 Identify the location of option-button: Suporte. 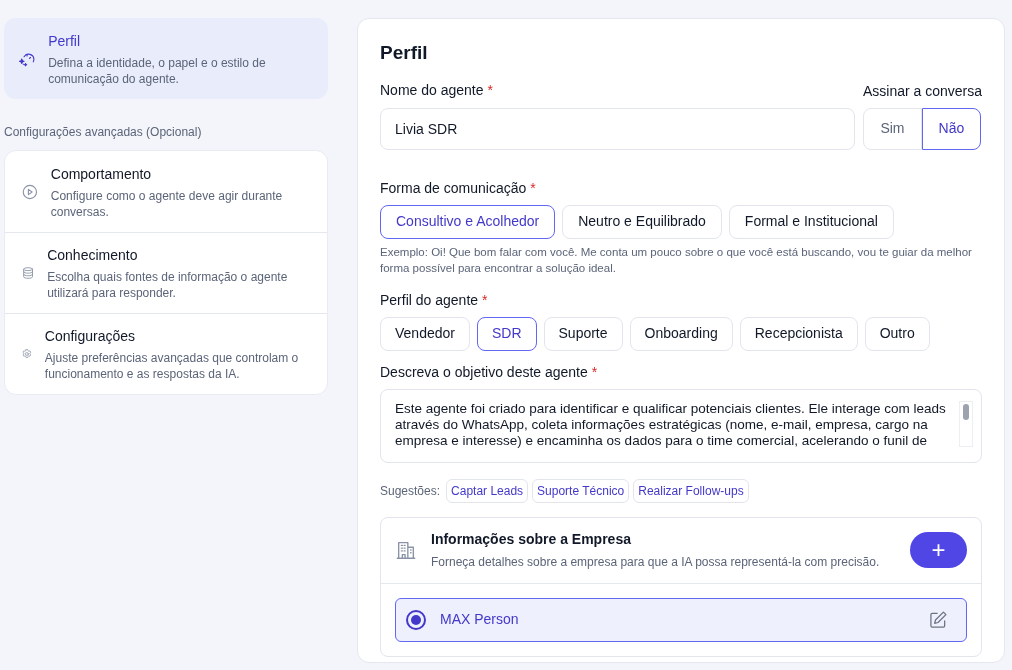
(583, 333).